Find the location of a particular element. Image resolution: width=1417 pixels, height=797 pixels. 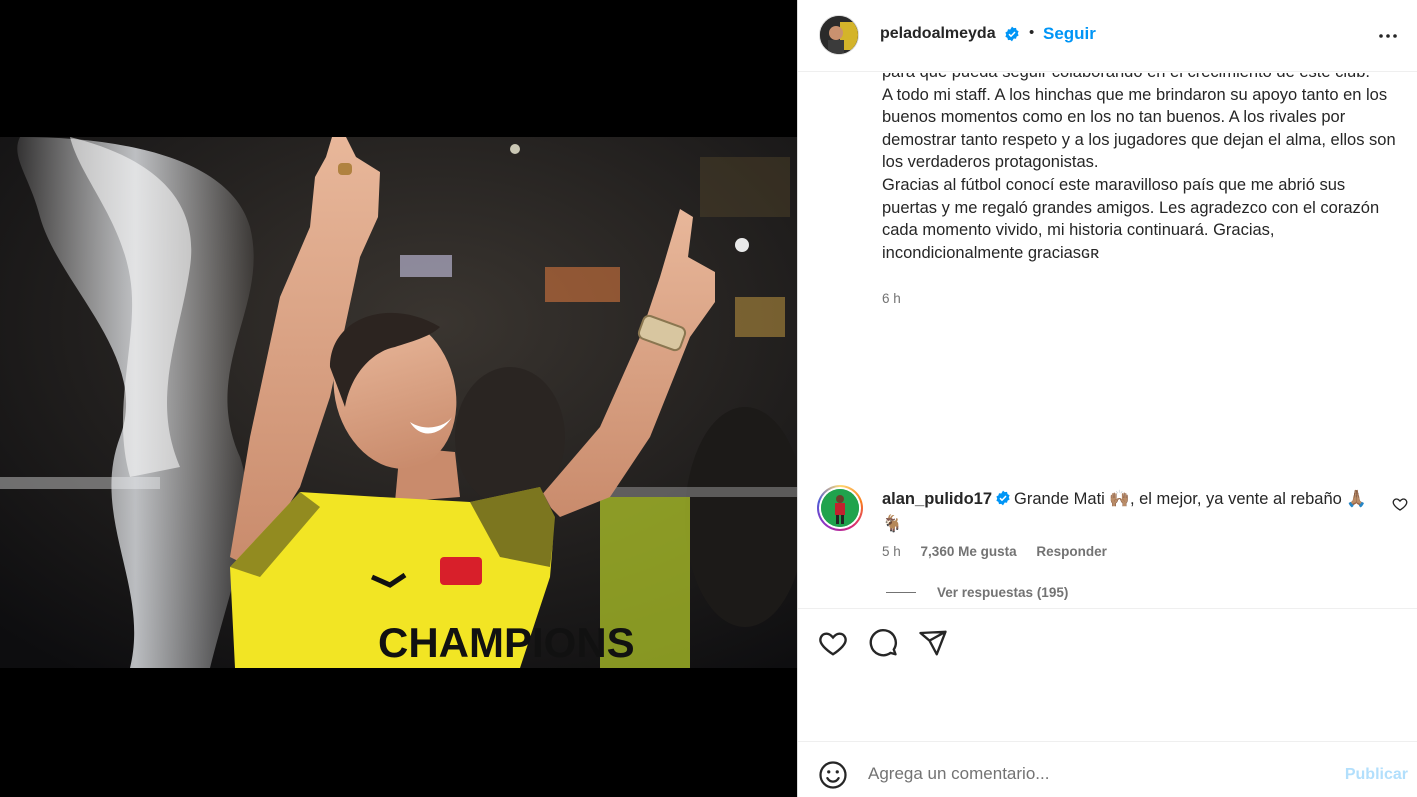

commenter-avatar-icon is located at coordinates (840, 508).